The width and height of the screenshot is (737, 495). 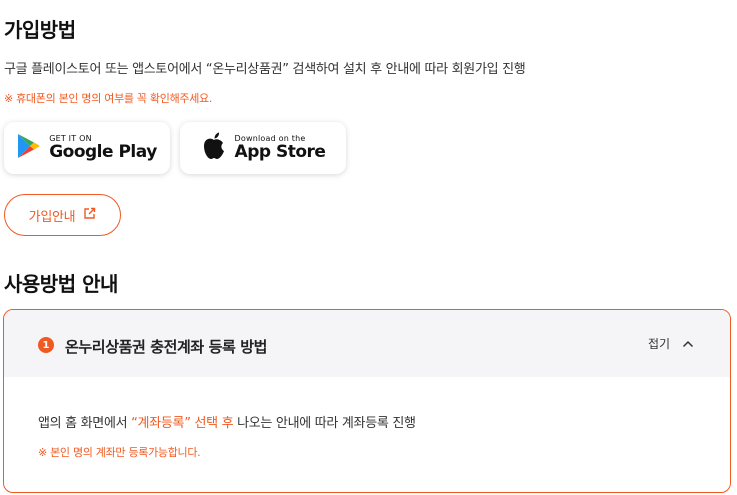 I want to click on app-store-button: Download on the App Store, so click(x=263, y=148).